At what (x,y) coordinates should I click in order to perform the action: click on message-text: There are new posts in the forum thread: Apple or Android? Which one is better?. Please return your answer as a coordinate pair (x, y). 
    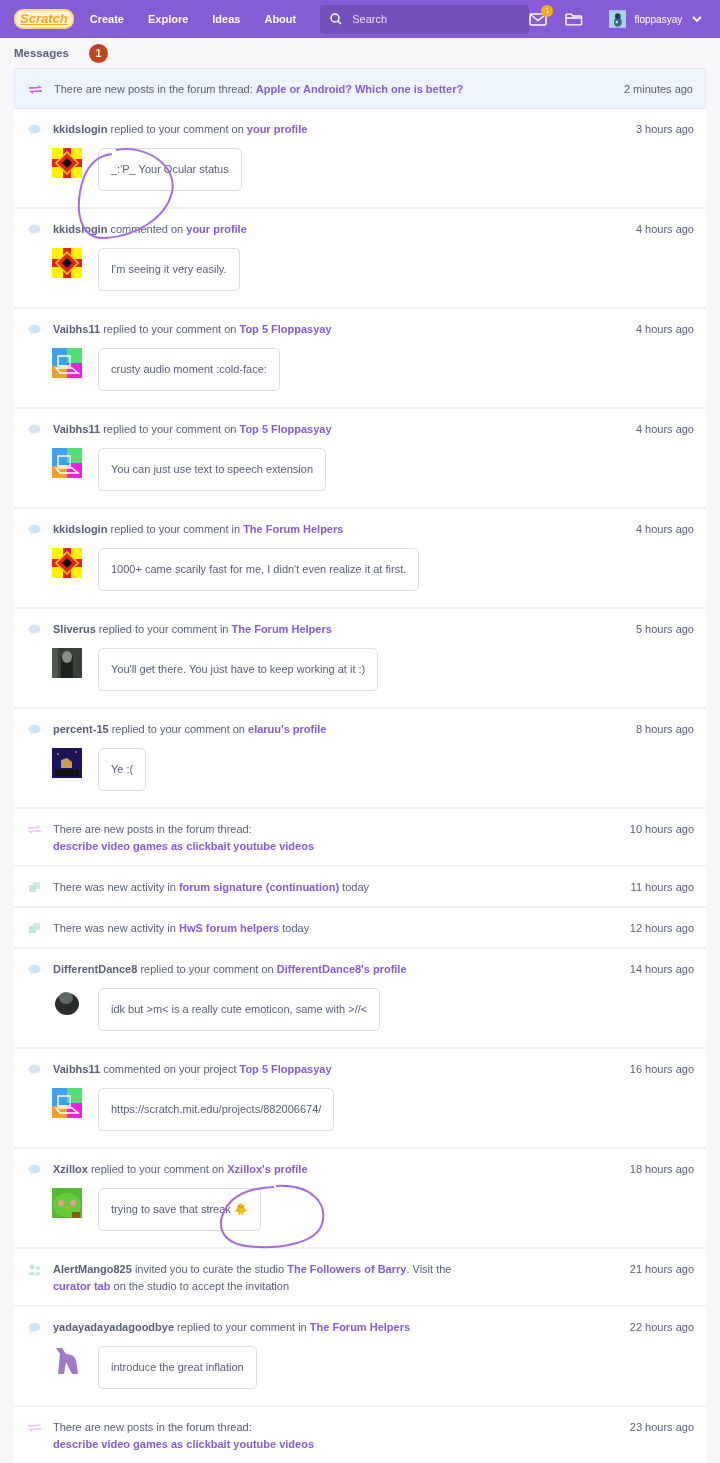
    Looking at the image, I should click on (259, 89).